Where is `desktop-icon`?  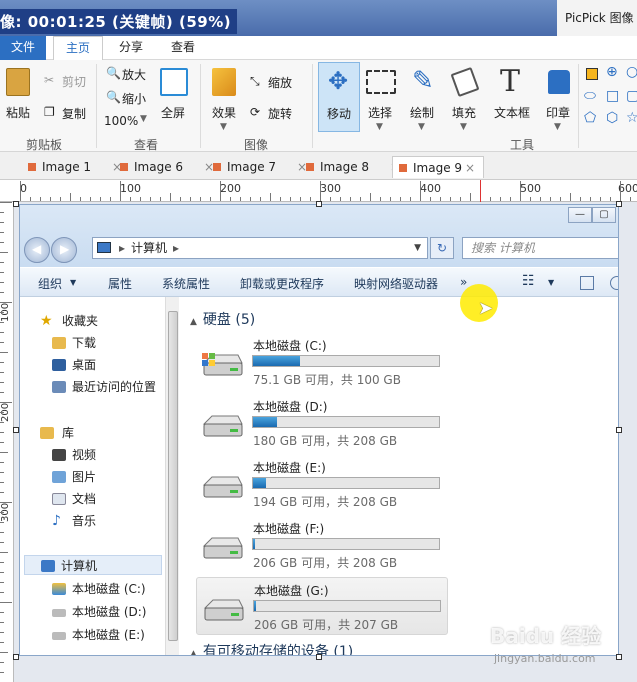
desktop-icon is located at coordinates (59, 365).